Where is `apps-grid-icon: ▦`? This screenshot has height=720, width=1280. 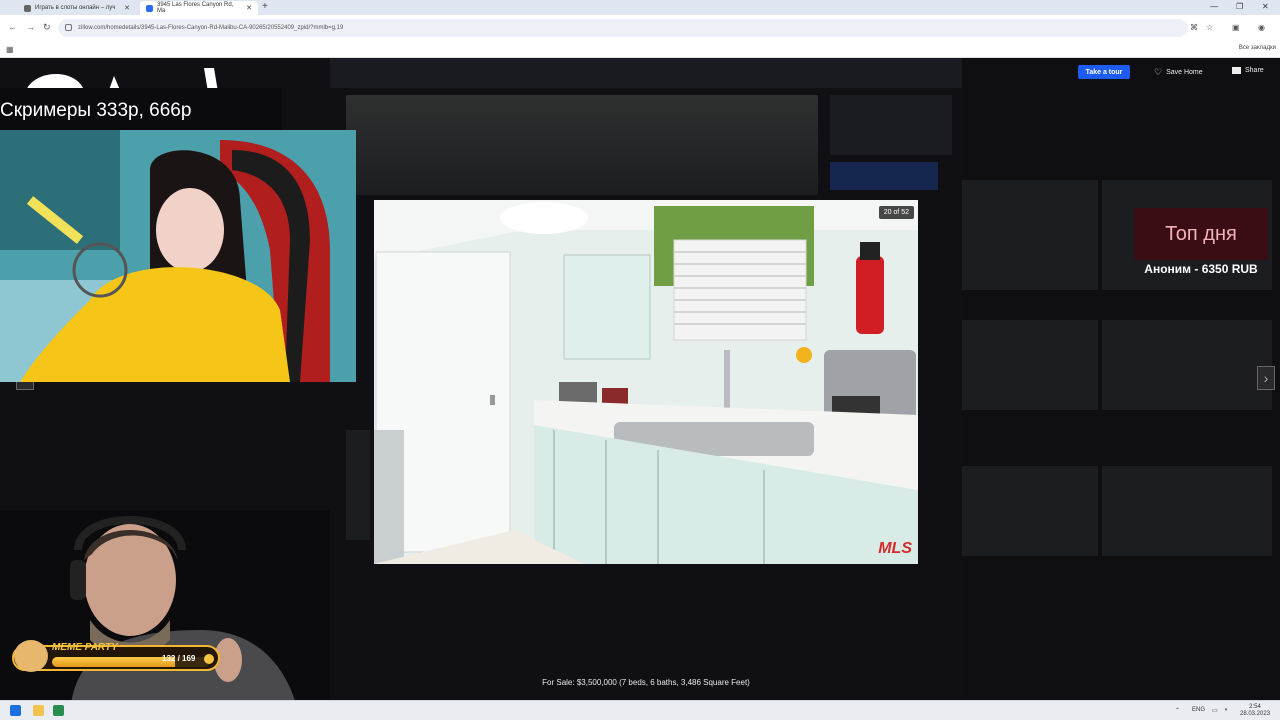
apps-grid-icon: ▦ is located at coordinates (10, 49).